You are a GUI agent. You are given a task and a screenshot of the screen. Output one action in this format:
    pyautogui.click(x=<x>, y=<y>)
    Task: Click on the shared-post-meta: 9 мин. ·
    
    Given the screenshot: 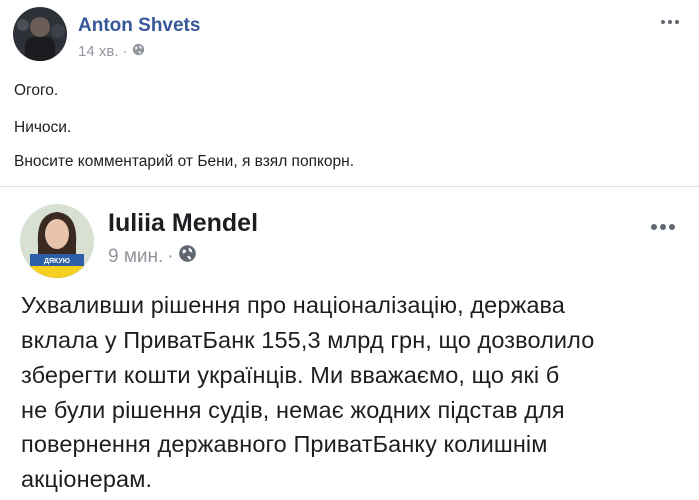 What is the action you would take?
    pyautogui.click(x=152, y=256)
    